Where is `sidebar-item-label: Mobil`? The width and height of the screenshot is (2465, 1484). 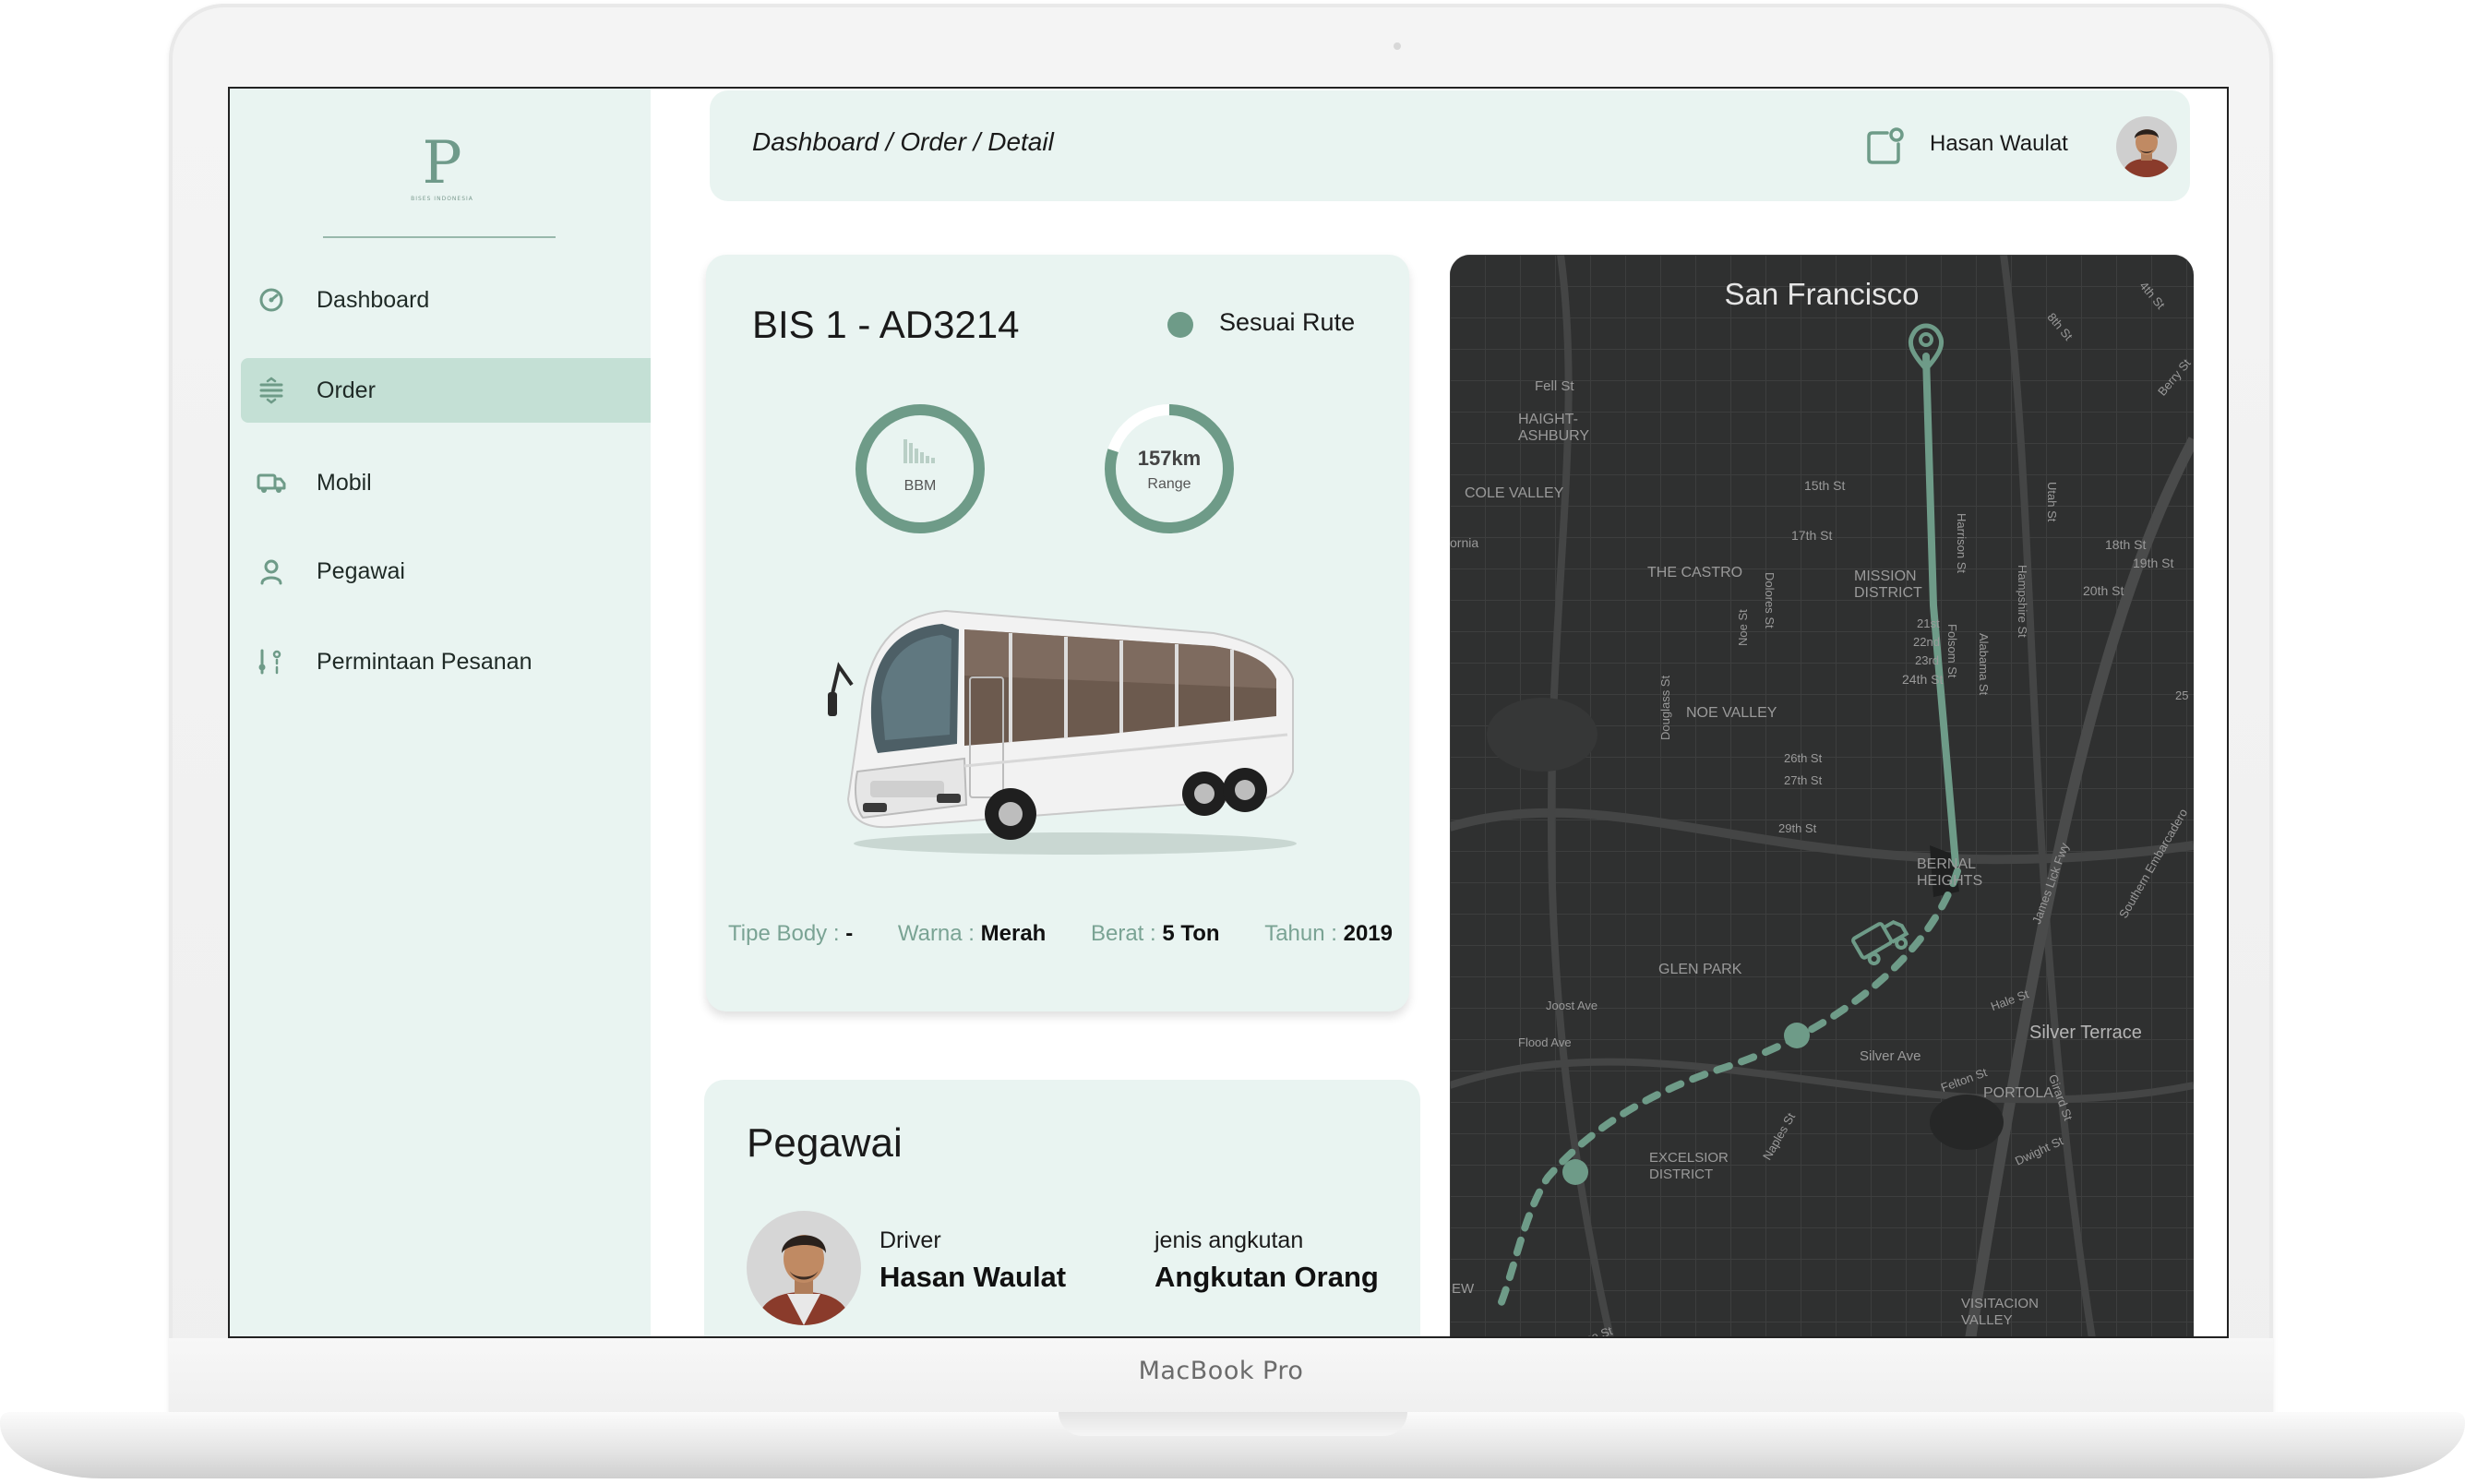
sidebar-item-label: Mobil is located at coordinates (344, 482).